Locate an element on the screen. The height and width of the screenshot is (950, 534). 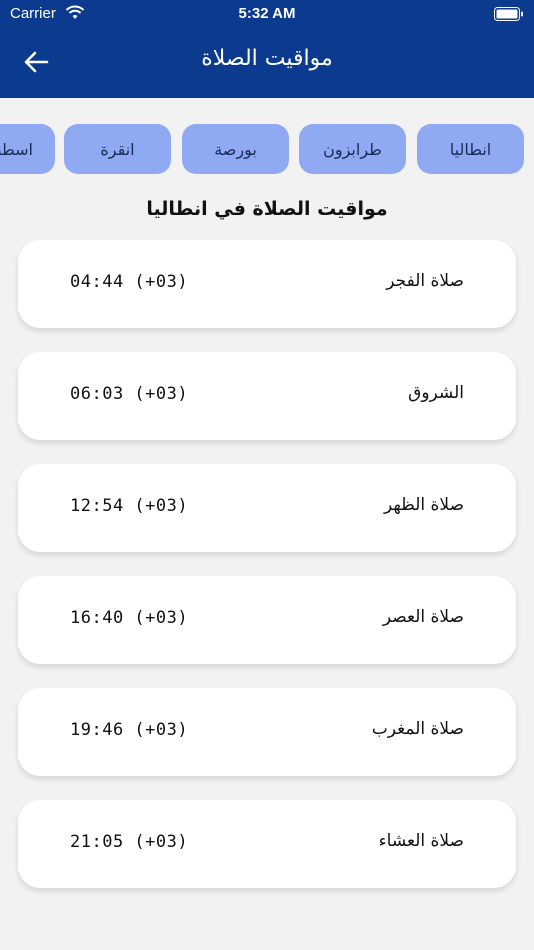
prayer-card-maghrib: صلاة المغرب 19:46 (+03) is located at coordinates (267, 732).